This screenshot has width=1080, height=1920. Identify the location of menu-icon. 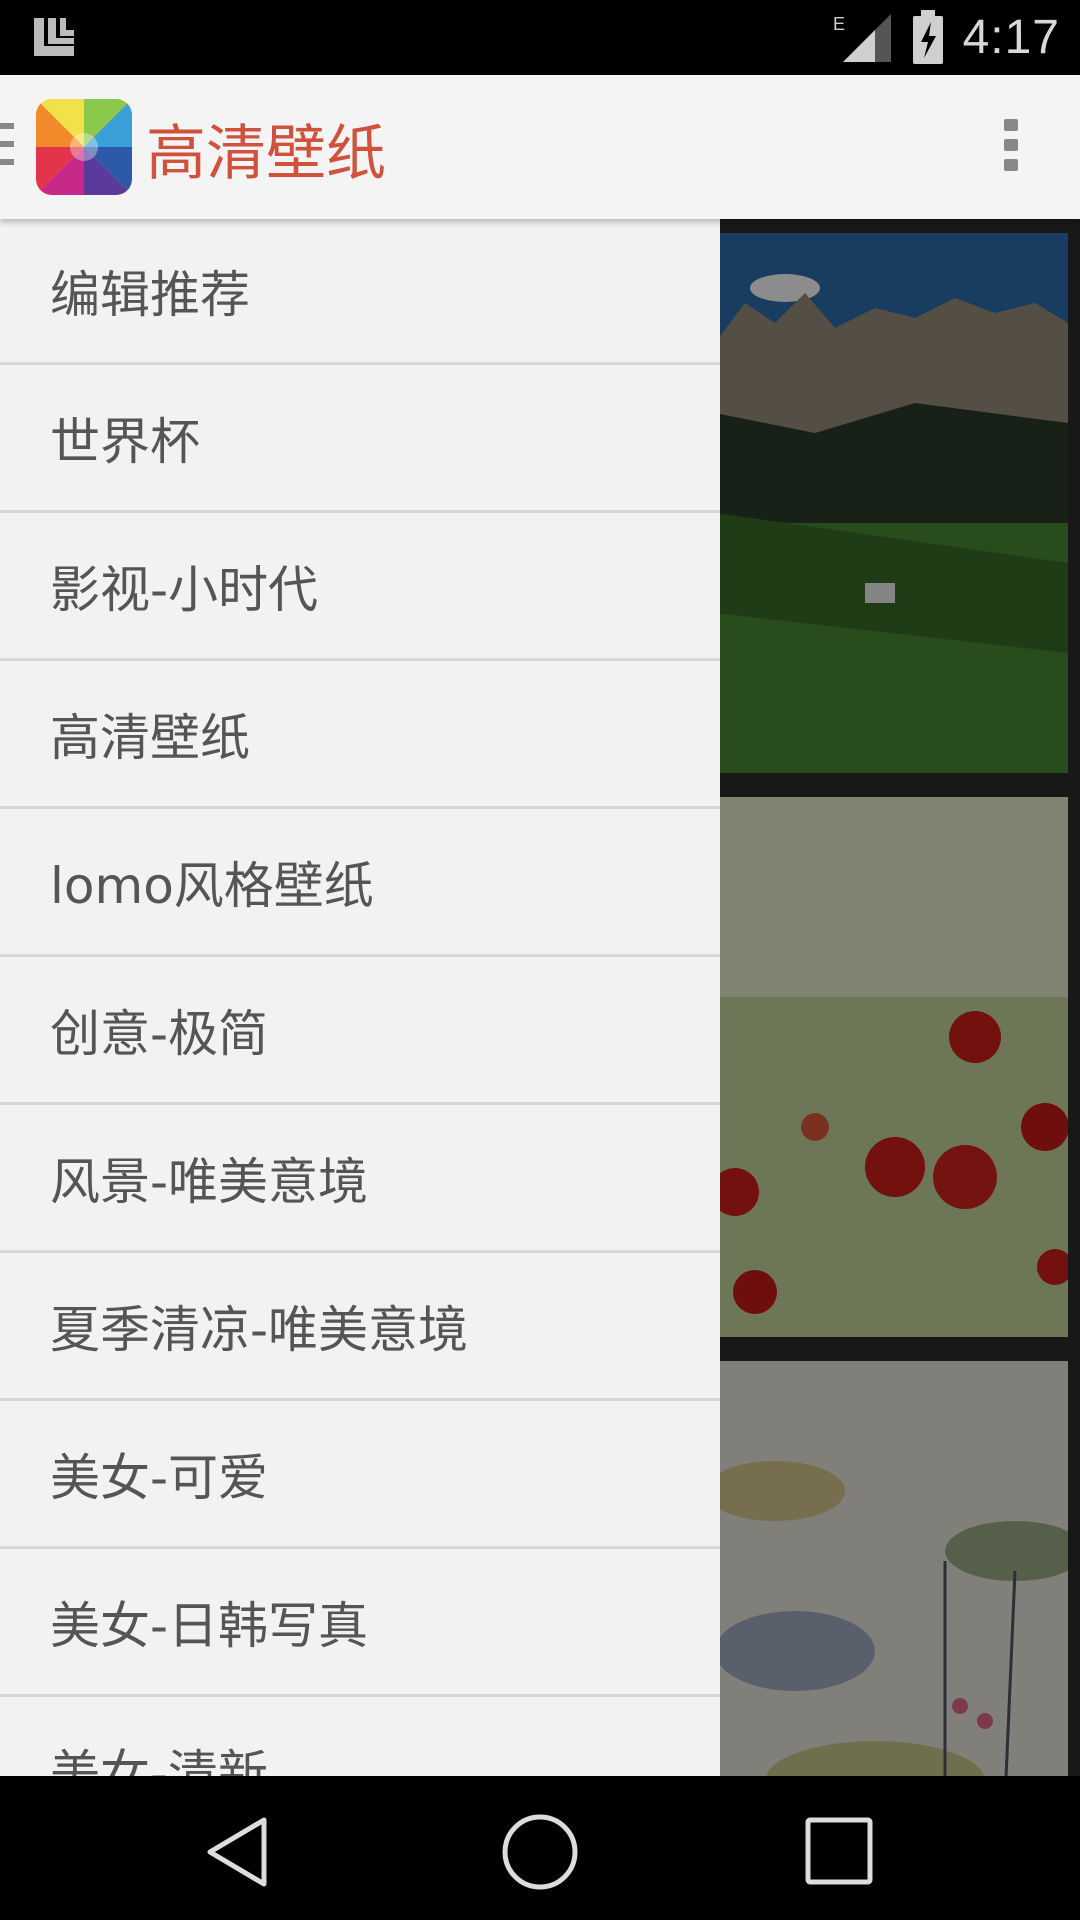
(7, 146).